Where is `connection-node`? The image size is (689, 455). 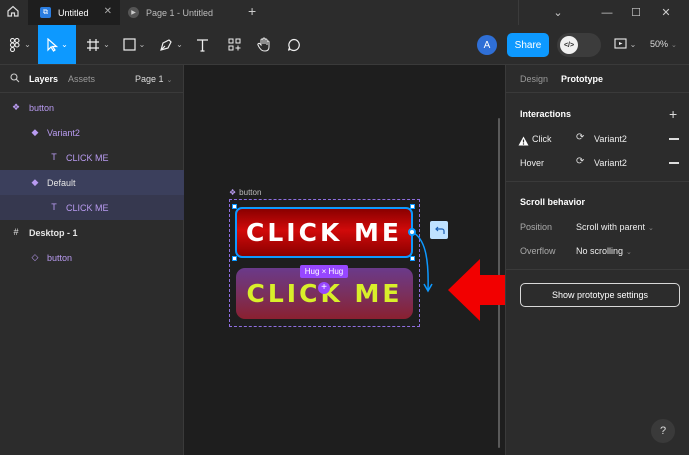 connection-node is located at coordinates (412, 232).